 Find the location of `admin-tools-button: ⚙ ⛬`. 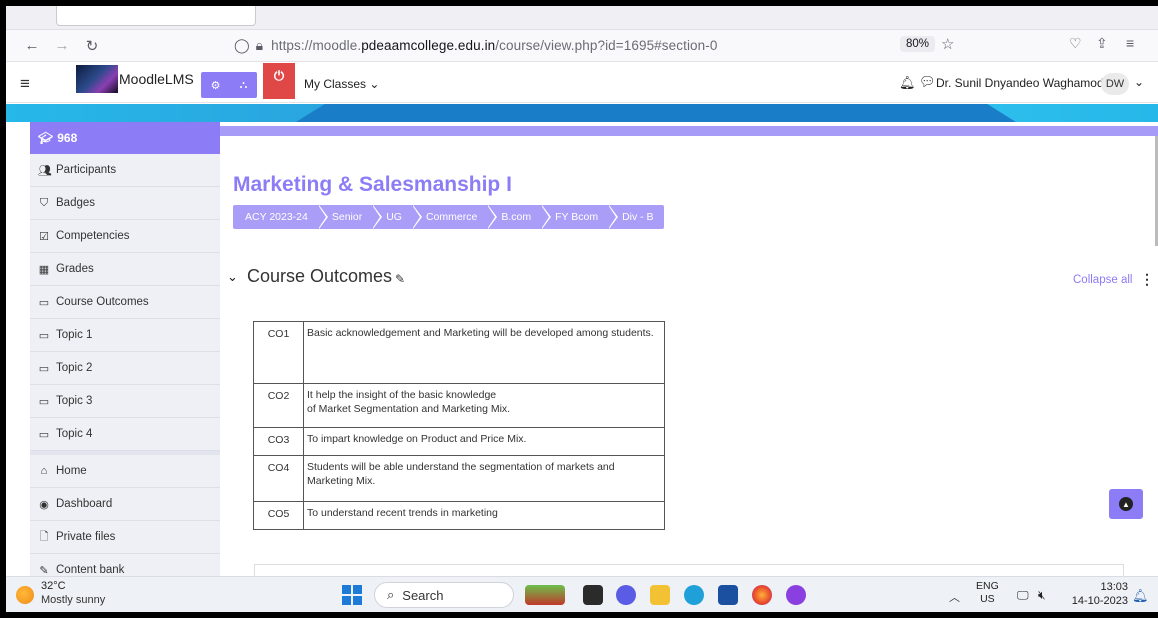

admin-tools-button: ⚙ ⛬ is located at coordinates (229, 85).